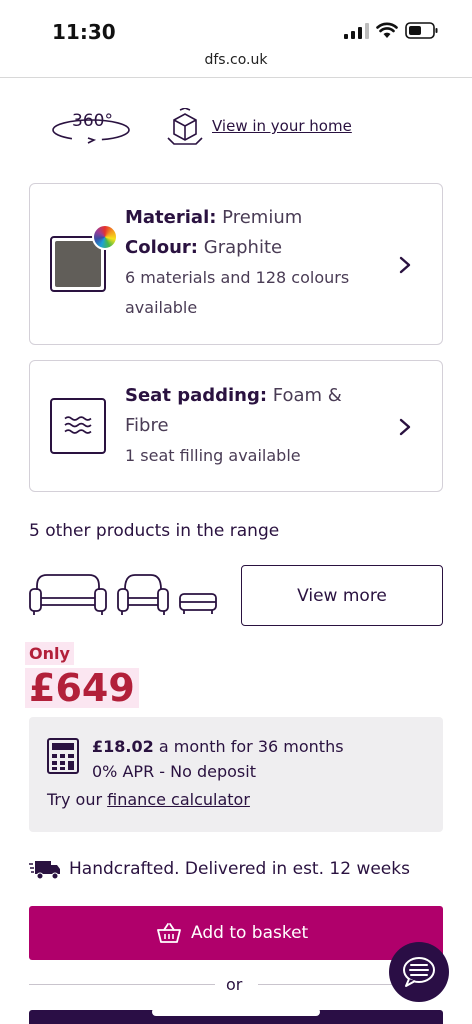  What do you see at coordinates (185, 127) in the screenshot?
I see `view-in-home-icon` at bounding box center [185, 127].